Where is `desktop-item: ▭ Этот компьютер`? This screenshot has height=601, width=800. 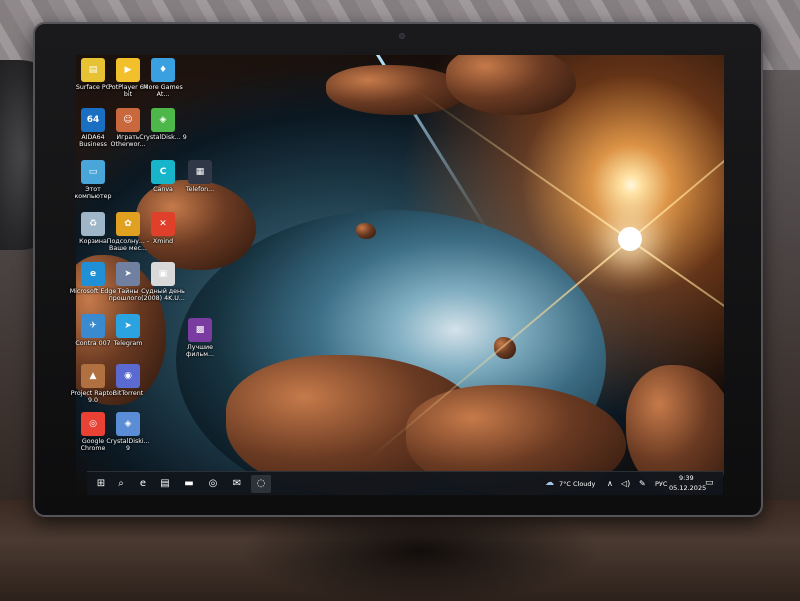 desktop-item: ▭ Этот компьютер is located at coordinates (93, 180).